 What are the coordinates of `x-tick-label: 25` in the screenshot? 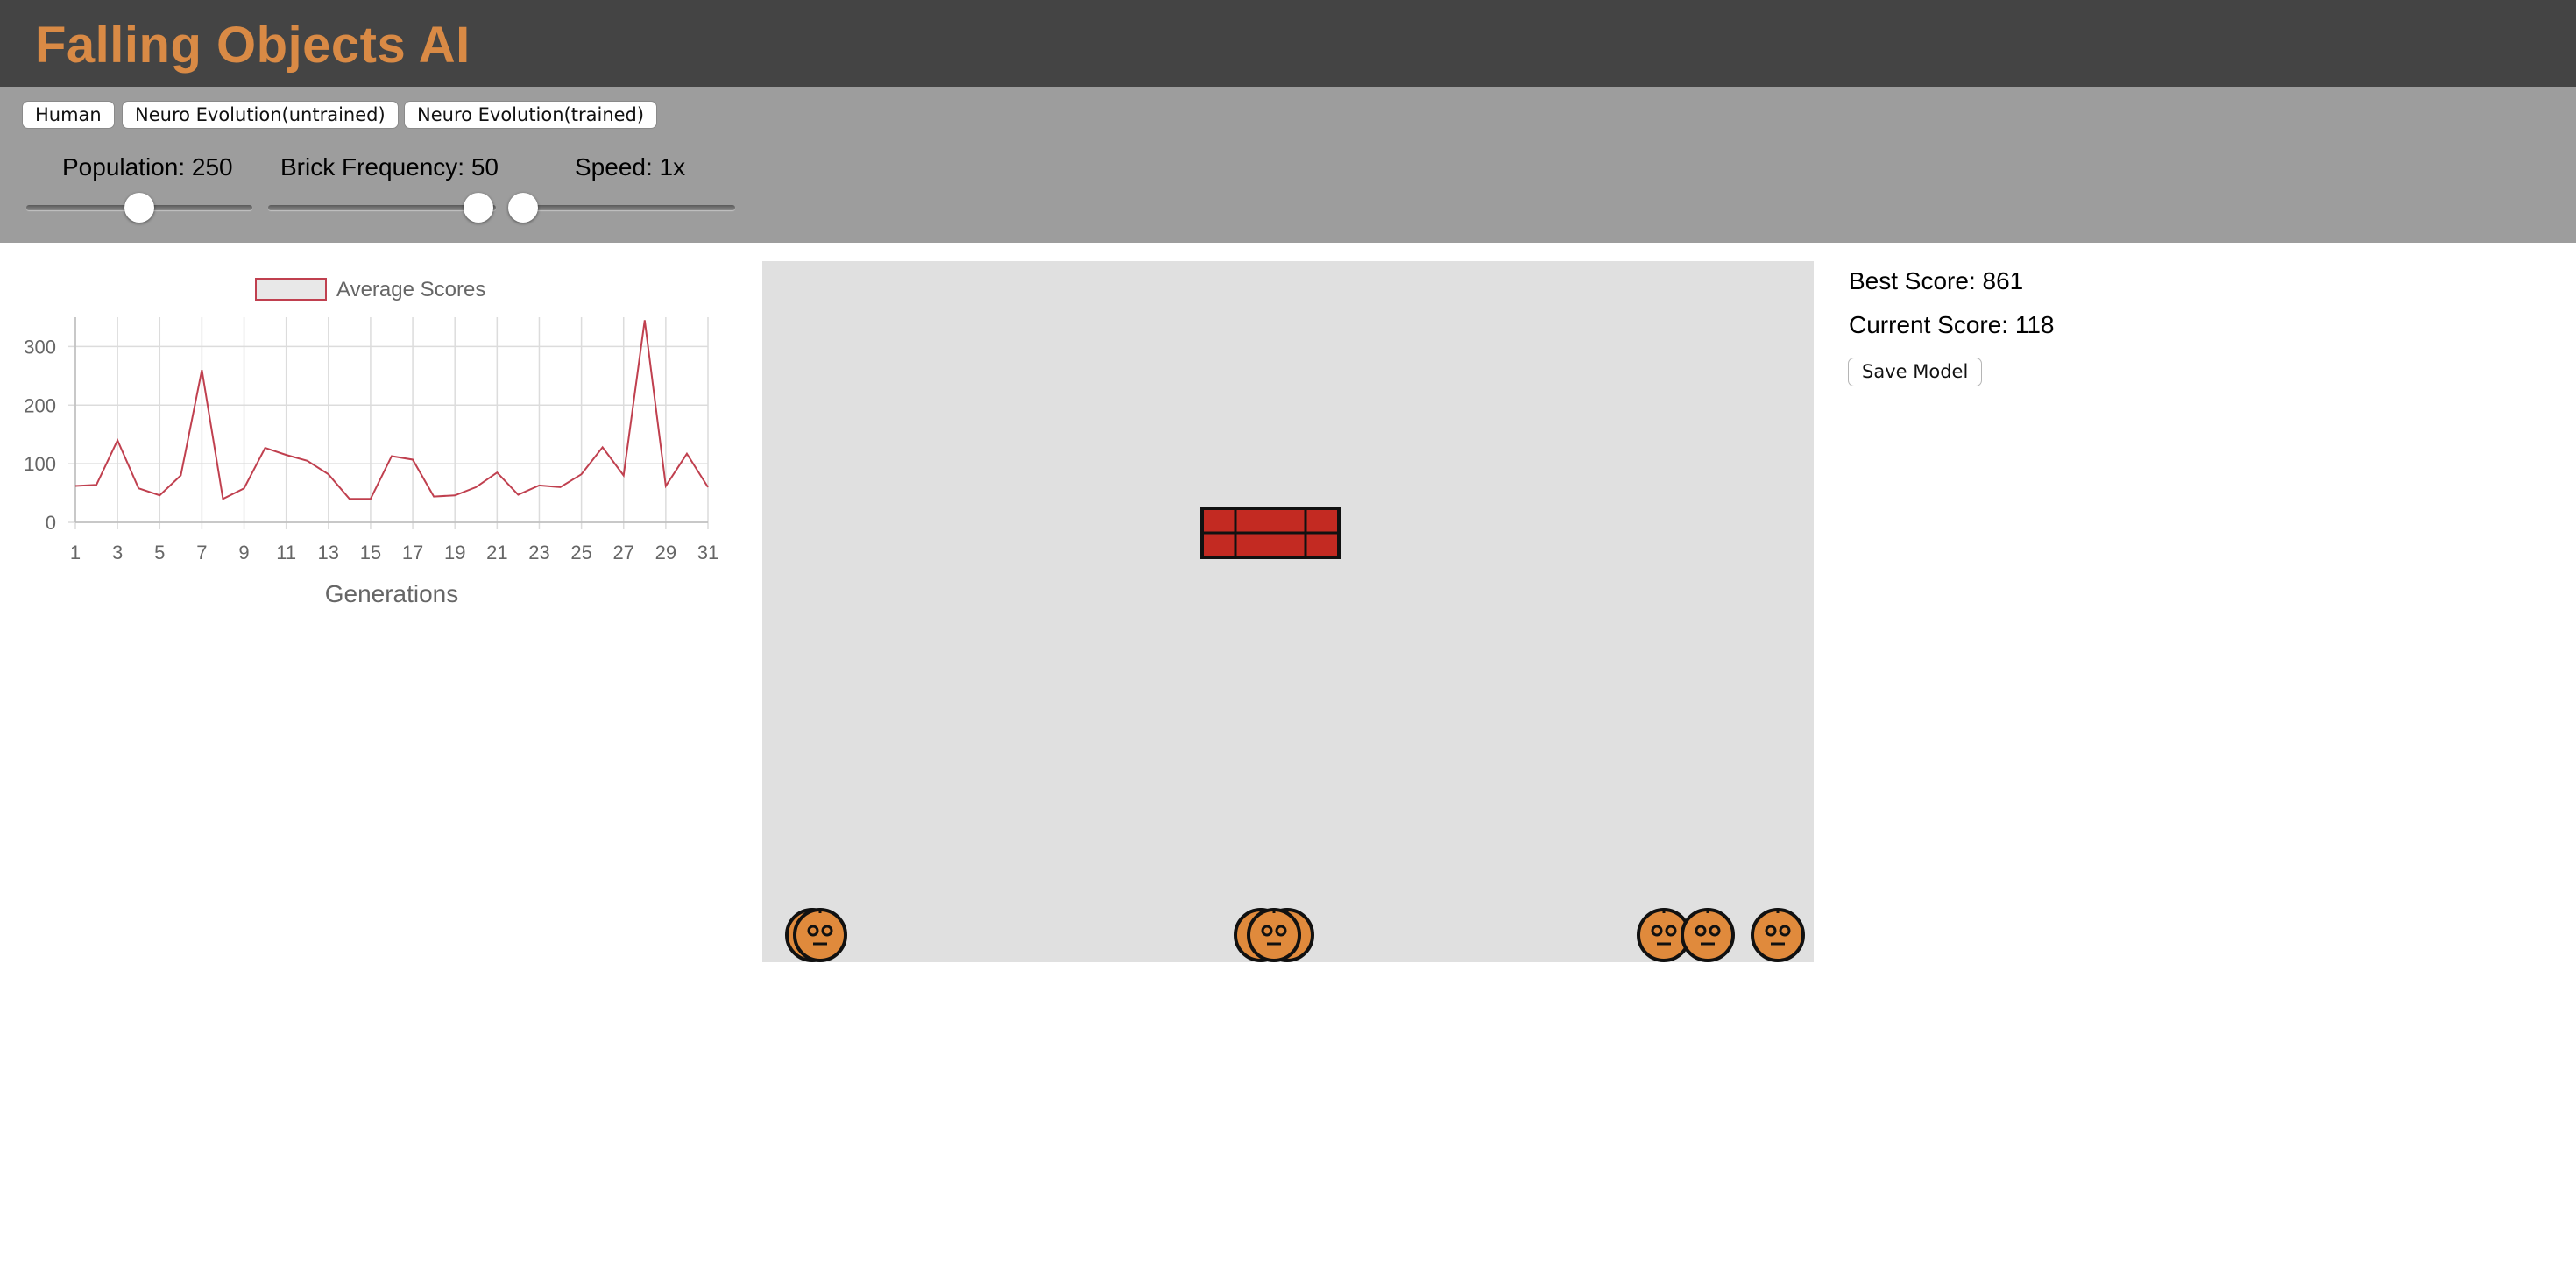 It's located at (580, 553).